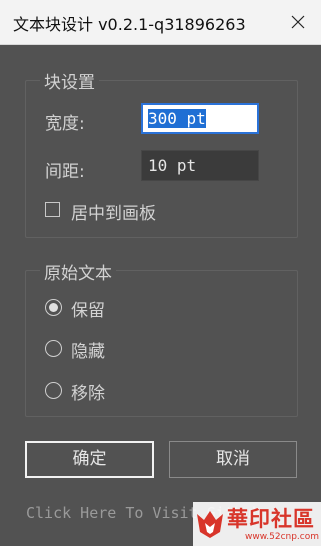 This screenshot has width=321, height=546. I want to click on radio-hide-label: 隐藏, so click(88, 349).